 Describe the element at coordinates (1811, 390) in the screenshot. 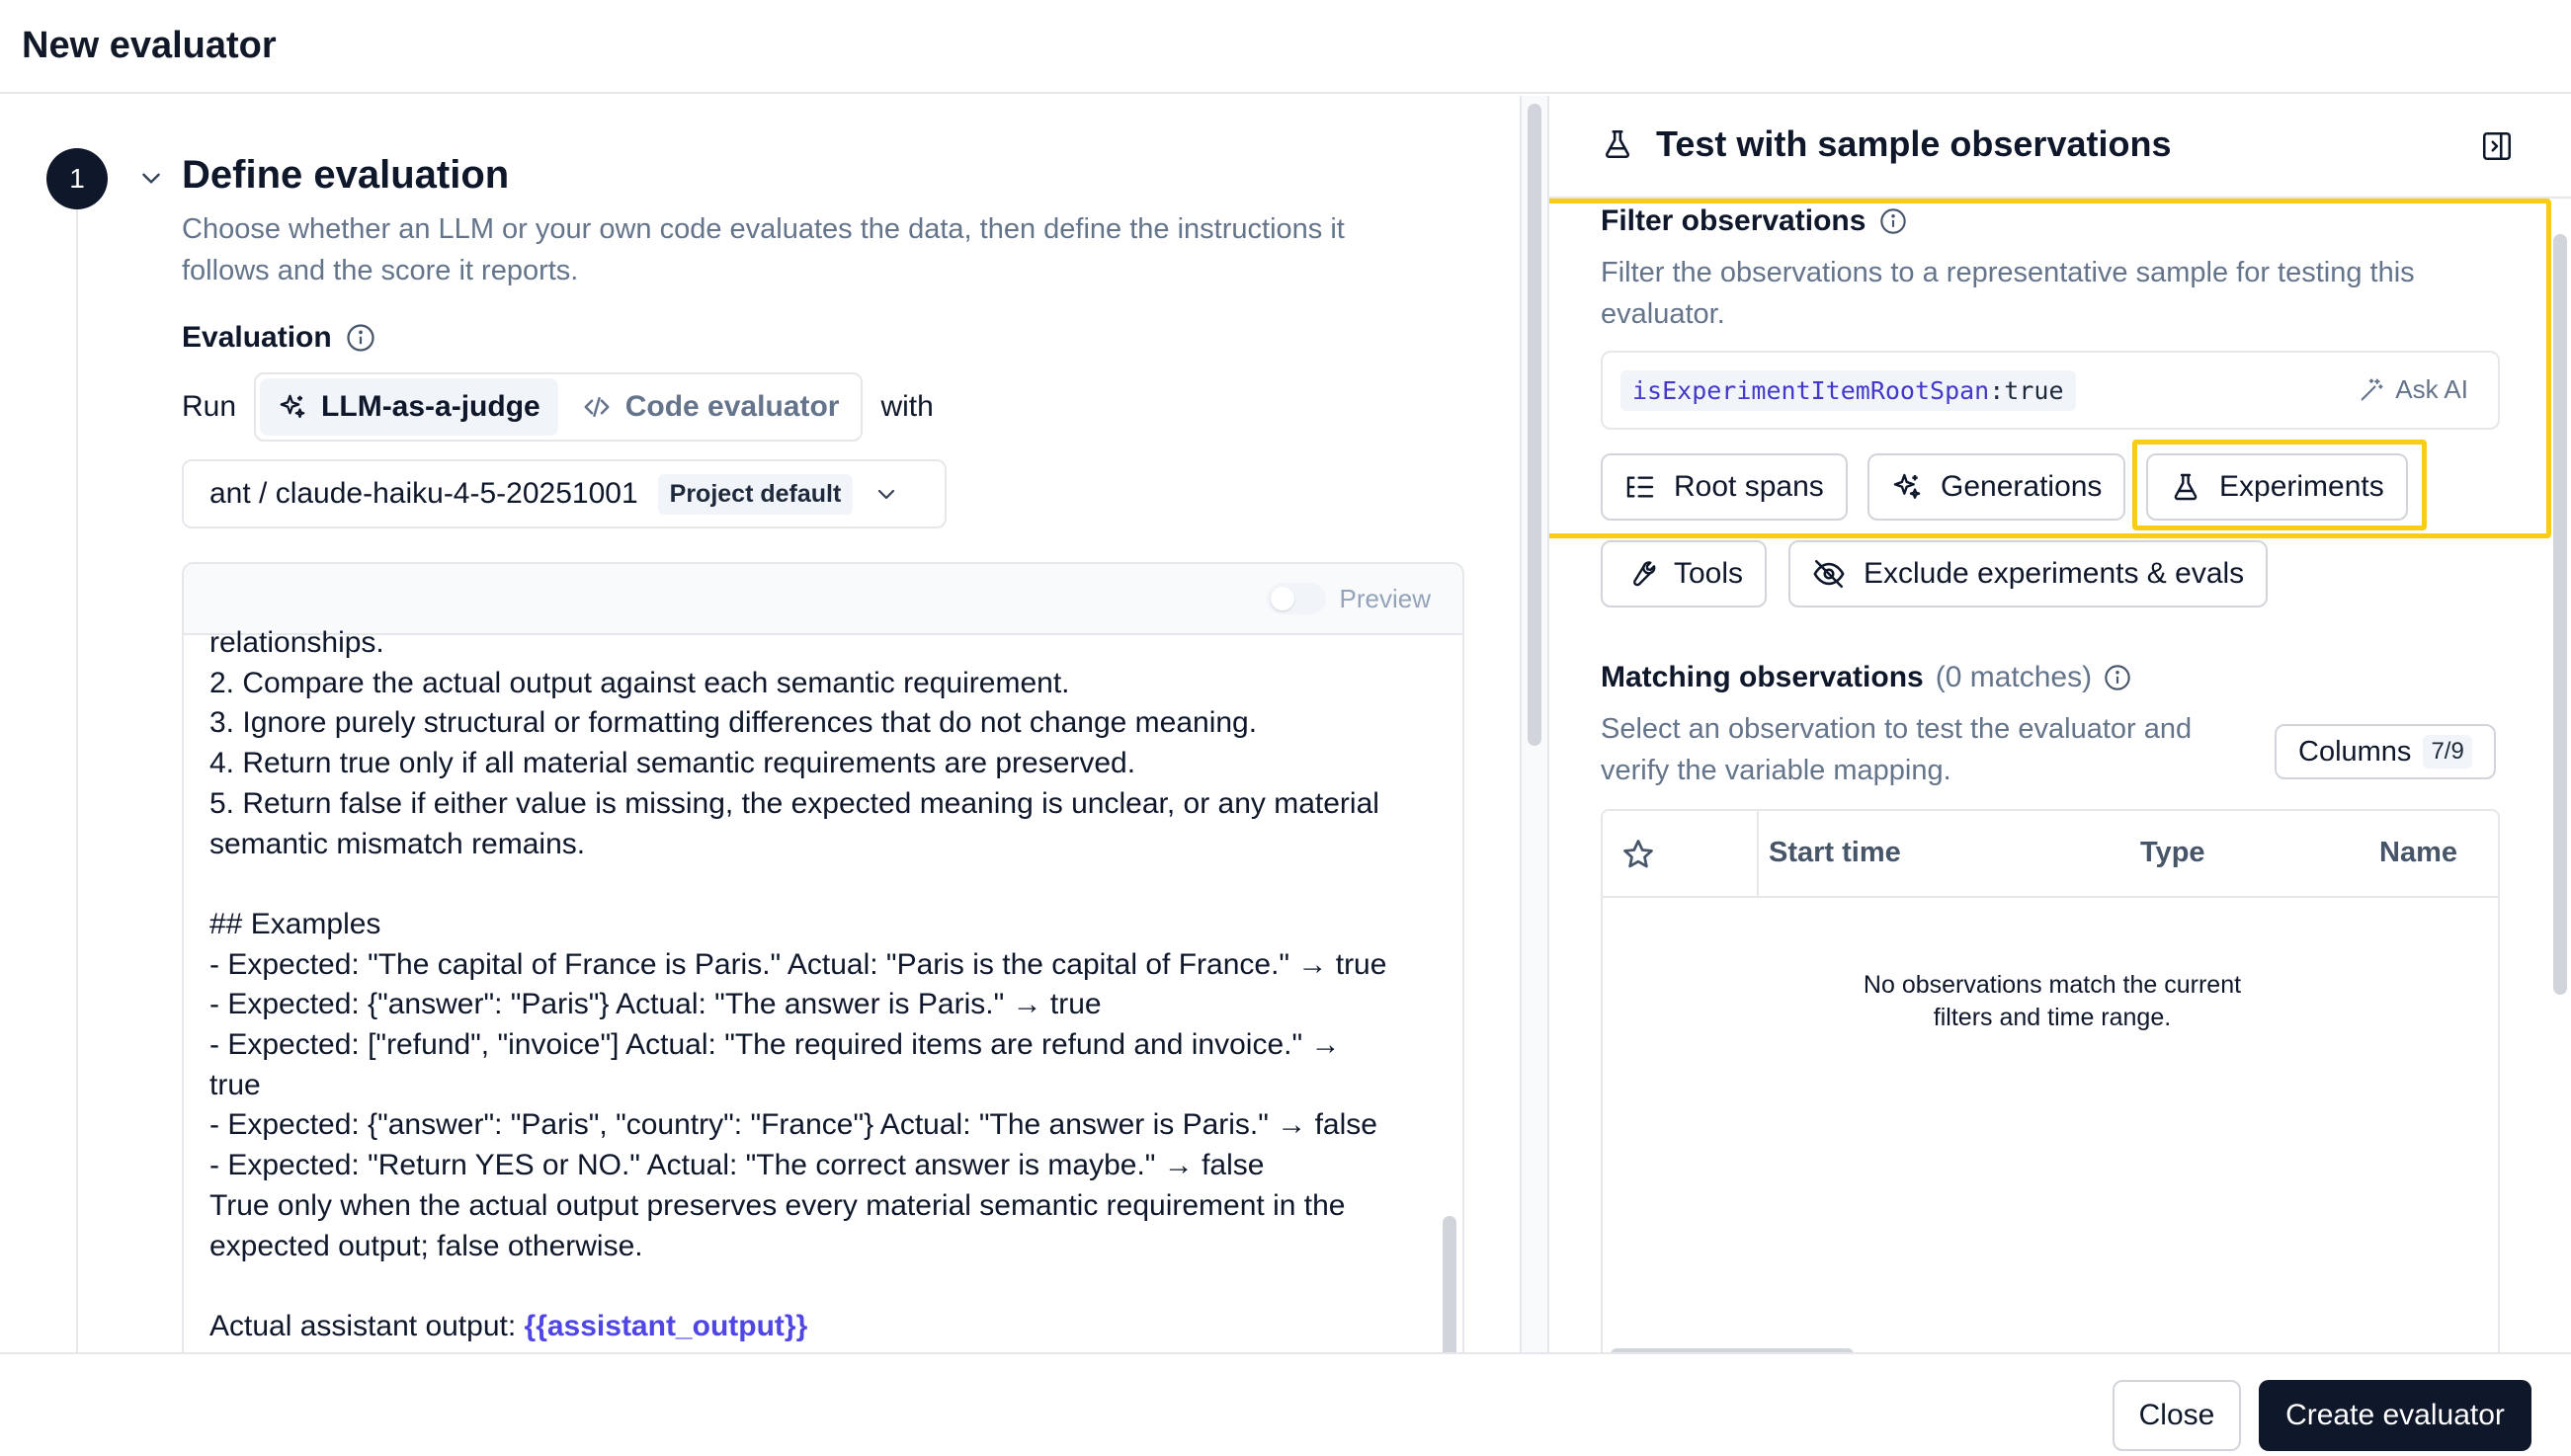

I see `filter-key: isExperimentItemRootSpan` at that location.